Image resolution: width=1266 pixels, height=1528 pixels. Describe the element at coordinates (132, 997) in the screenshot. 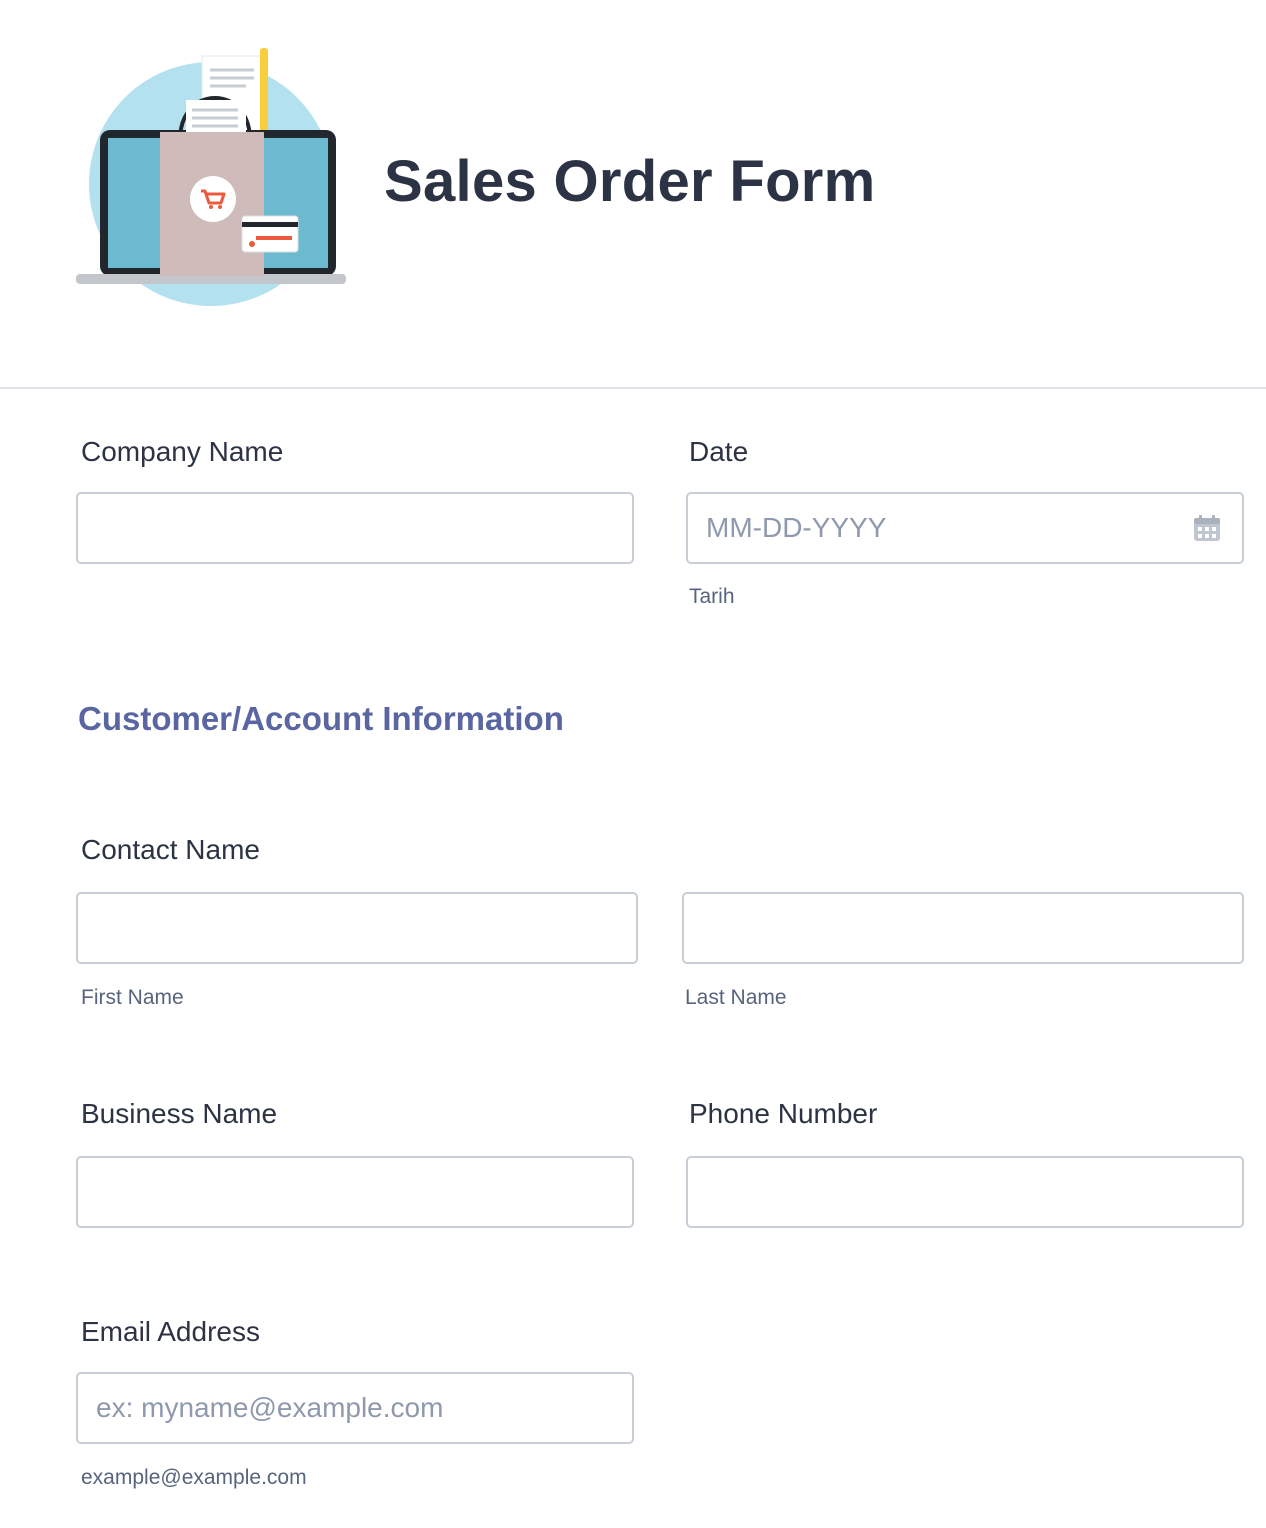

I see `first-name-sublabel: First Name` at that location.